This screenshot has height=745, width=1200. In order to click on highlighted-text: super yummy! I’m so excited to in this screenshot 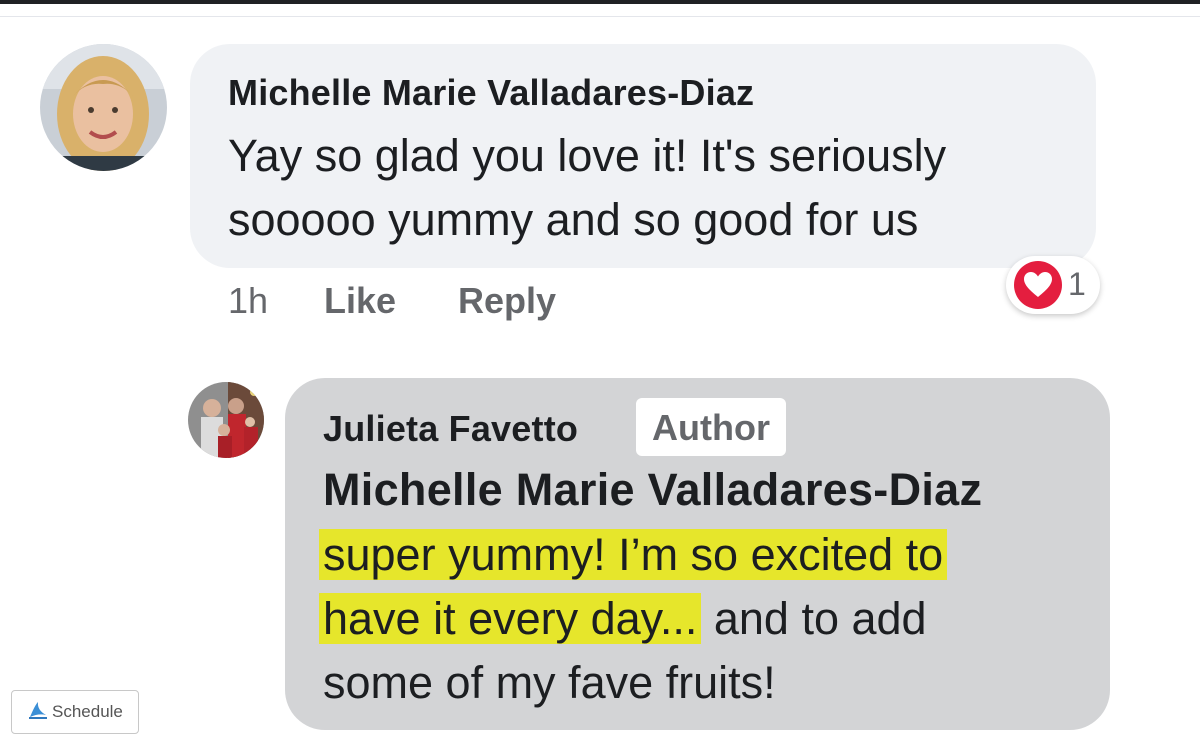, I will do `click(633, 554)`.